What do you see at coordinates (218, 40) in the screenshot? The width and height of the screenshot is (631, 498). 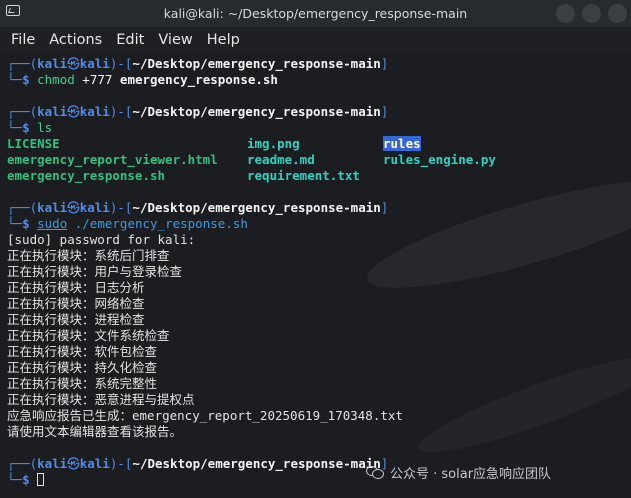 I see `menu-help: Help` at bounding box center [218, 40].